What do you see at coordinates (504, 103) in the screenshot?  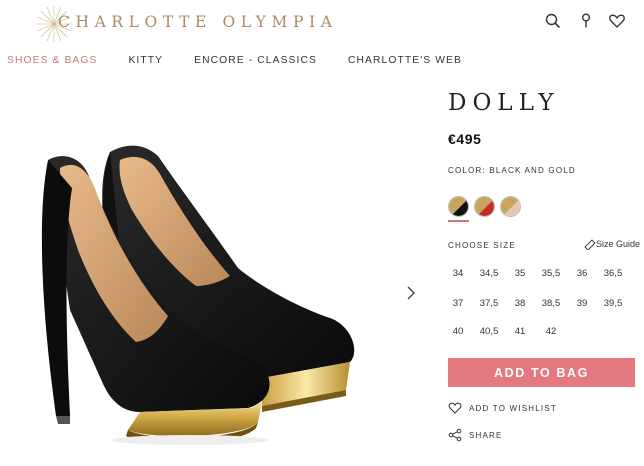 I see `product-name: DOLLY` at bounding box center [504, 103].